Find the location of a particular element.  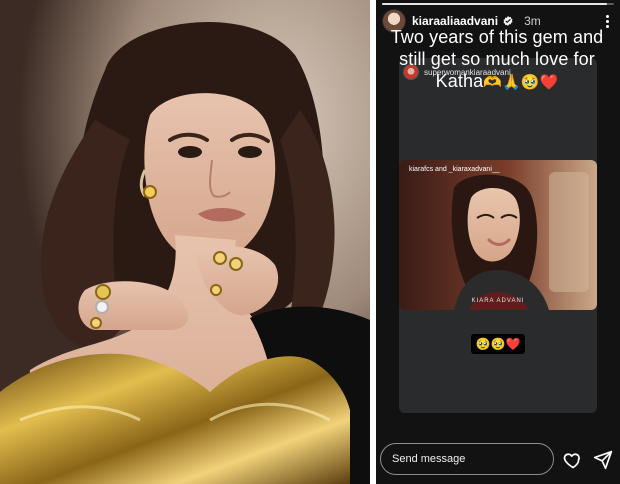

clip-collab-label: kiarafcs and _kiaraxadvani__ is located at coordinates (454, 169).